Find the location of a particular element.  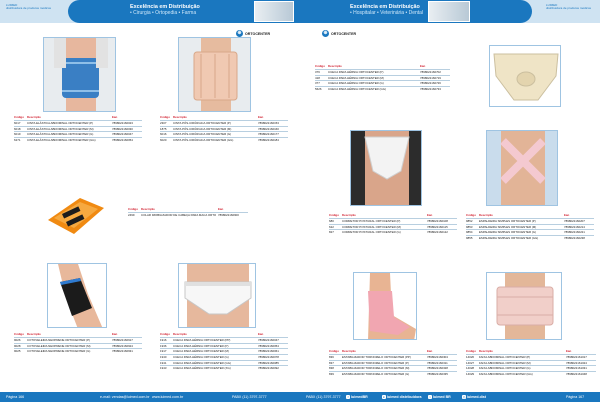

footer-site: www.luimed.com.br is located at coordinates (167, 397).